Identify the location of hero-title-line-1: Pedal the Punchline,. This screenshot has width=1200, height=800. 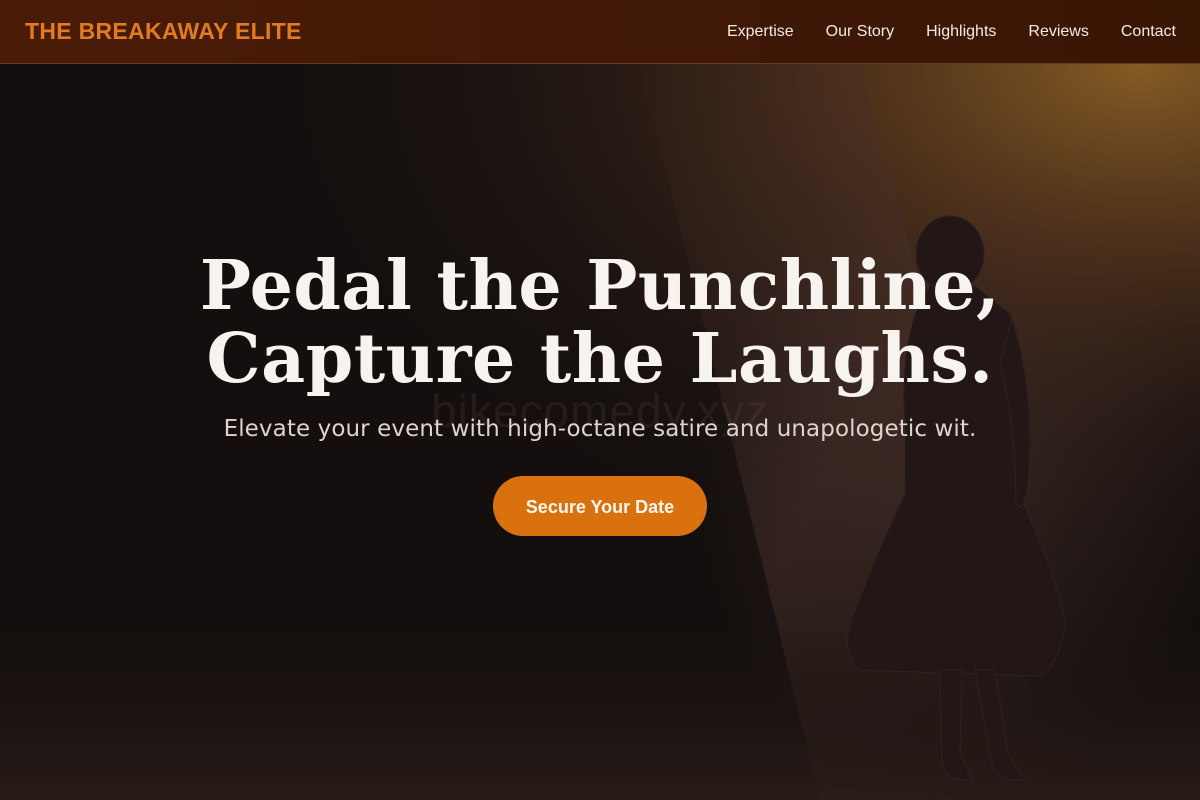
(600, 286).